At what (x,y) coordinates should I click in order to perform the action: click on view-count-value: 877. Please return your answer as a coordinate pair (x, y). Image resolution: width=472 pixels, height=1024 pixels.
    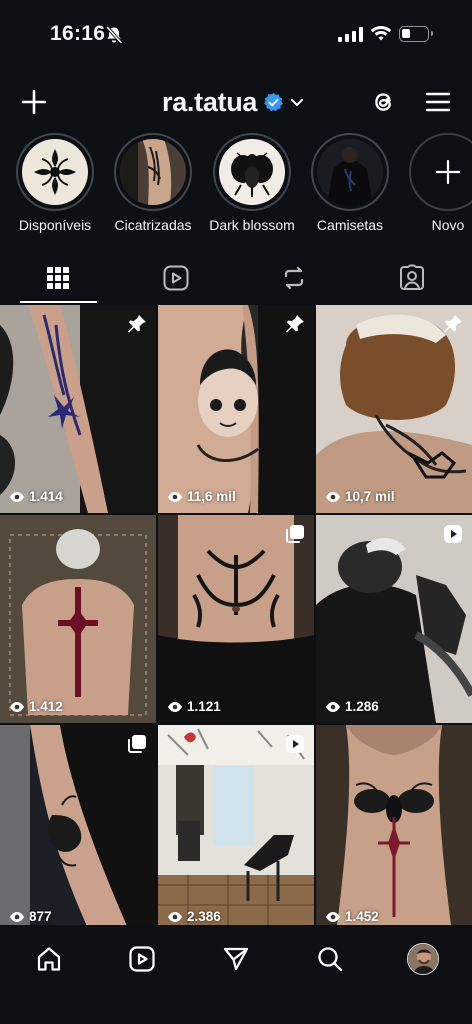
    Looking at the image, I should click on (40, 916).